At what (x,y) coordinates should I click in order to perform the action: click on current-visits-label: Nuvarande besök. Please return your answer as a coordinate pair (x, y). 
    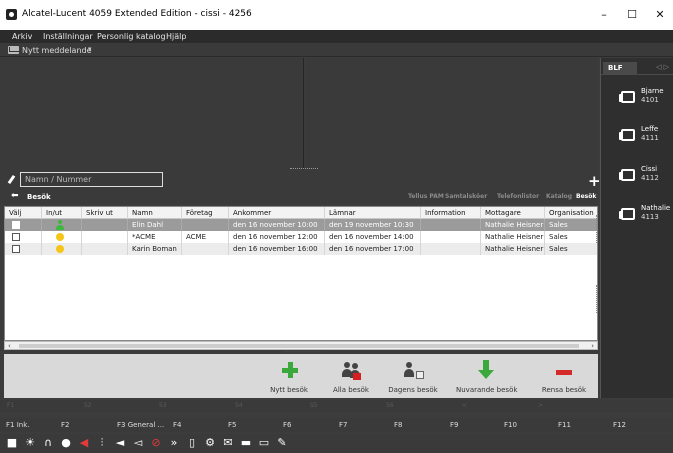
    Looking at the image, I should click on (487, 390).